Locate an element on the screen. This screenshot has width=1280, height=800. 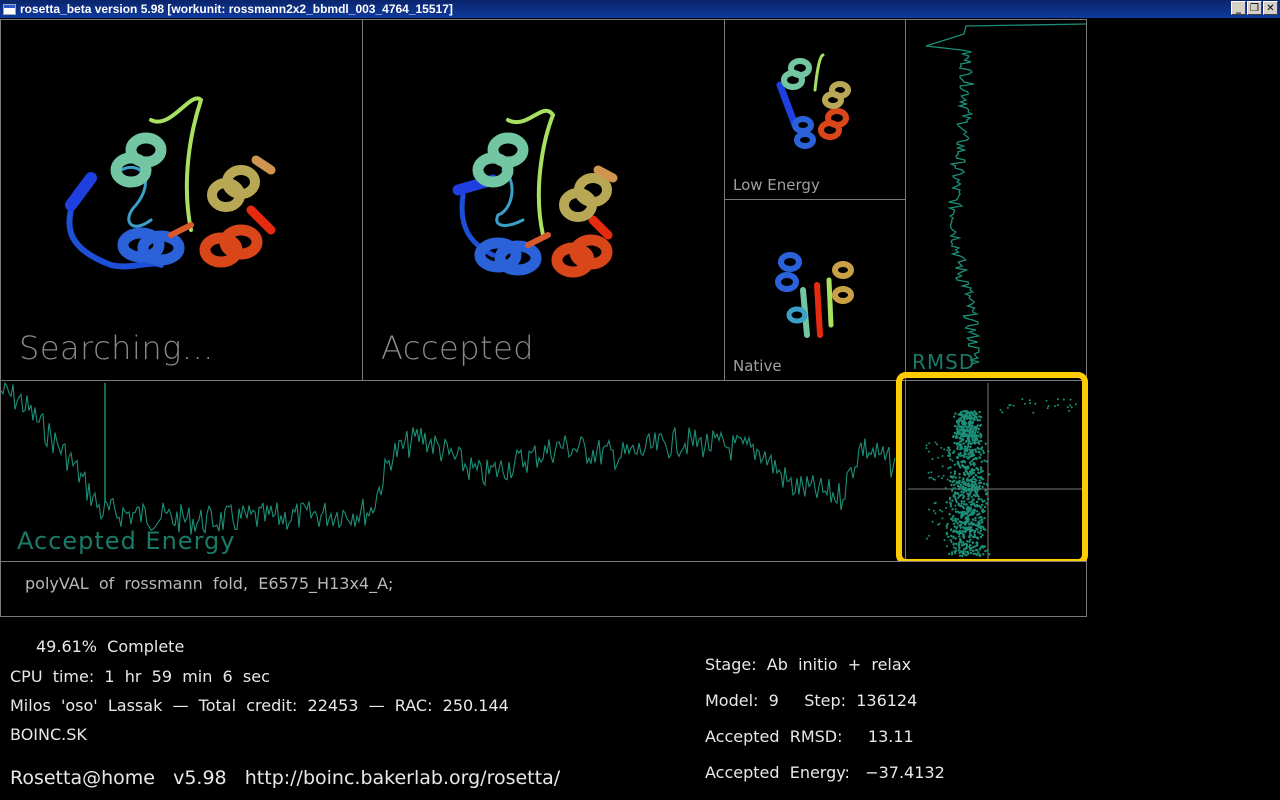
low-energy-panel: Low Energy is located at coordinates (815, 109).